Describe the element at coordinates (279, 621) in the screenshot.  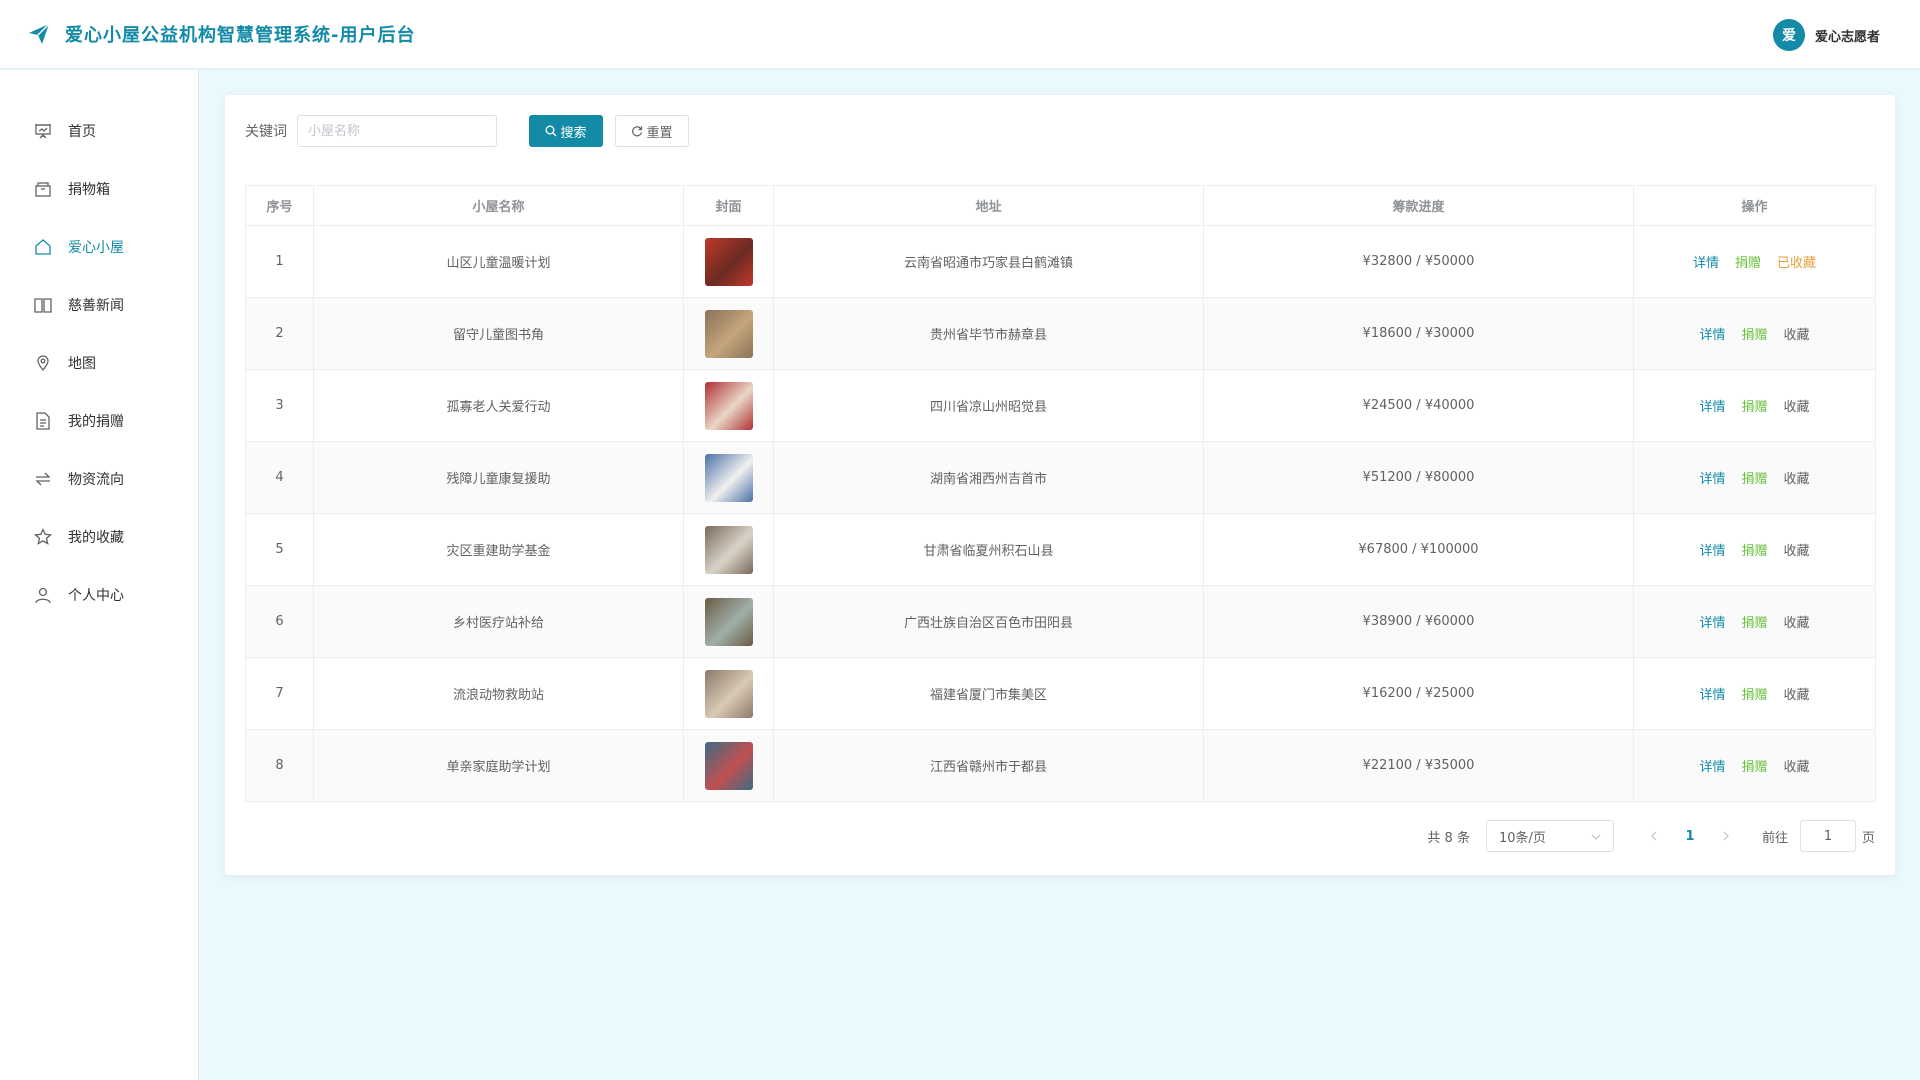
I see `row-index: 6` at that location.